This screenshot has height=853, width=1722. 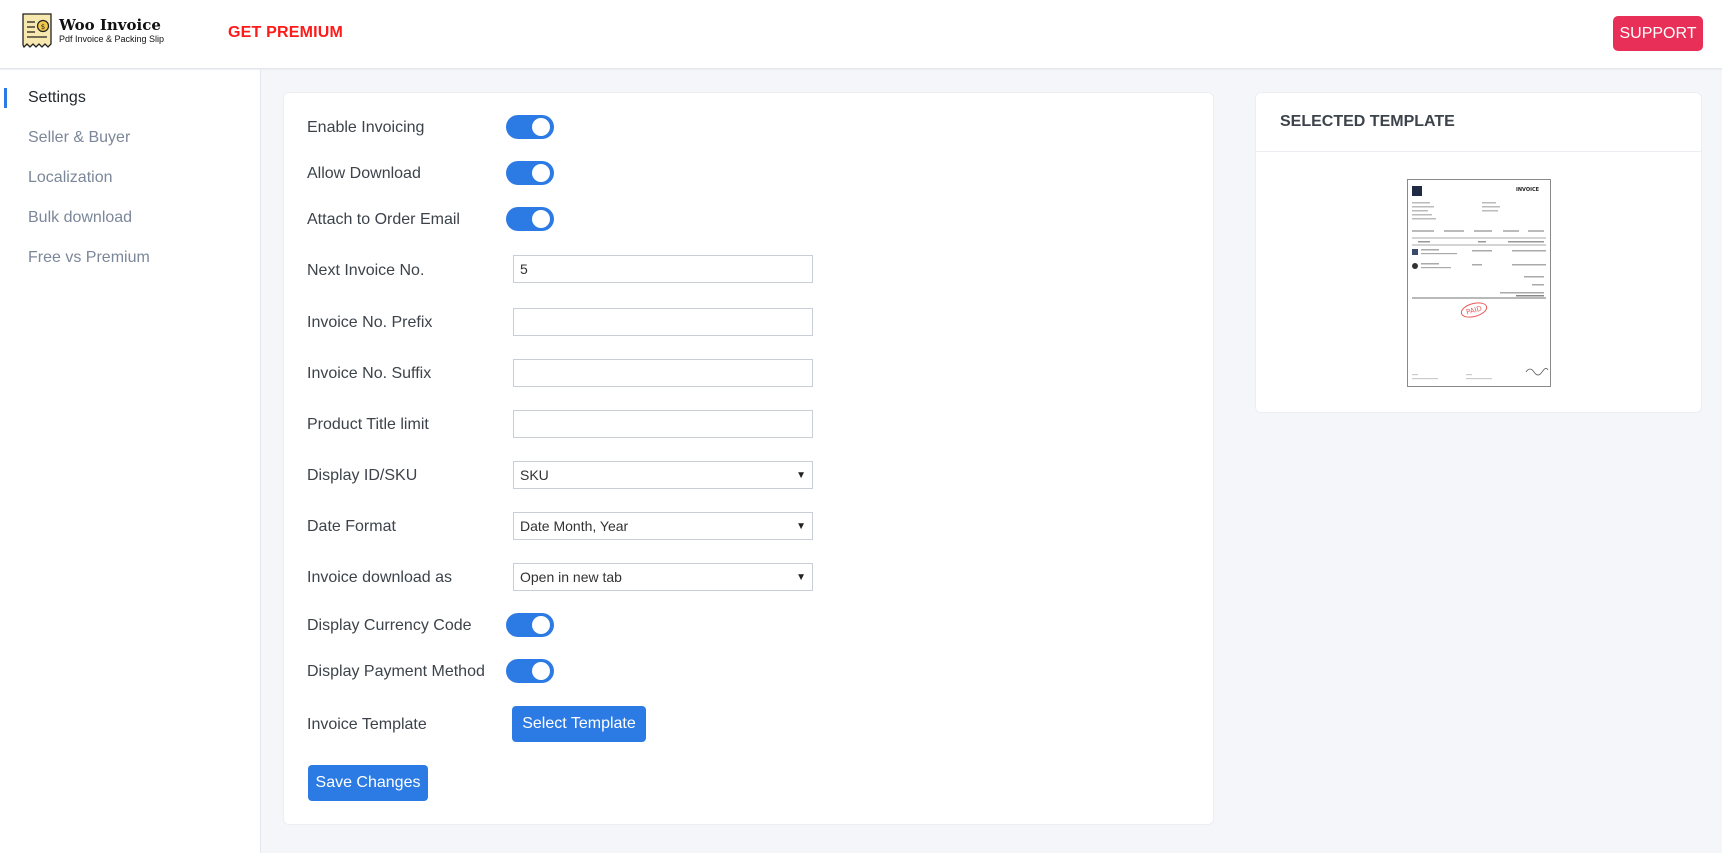 What do you see at coordinates (663, 322) in the screenshot?
I see `invoice-prefix-input` at bounding box center [663, 322].